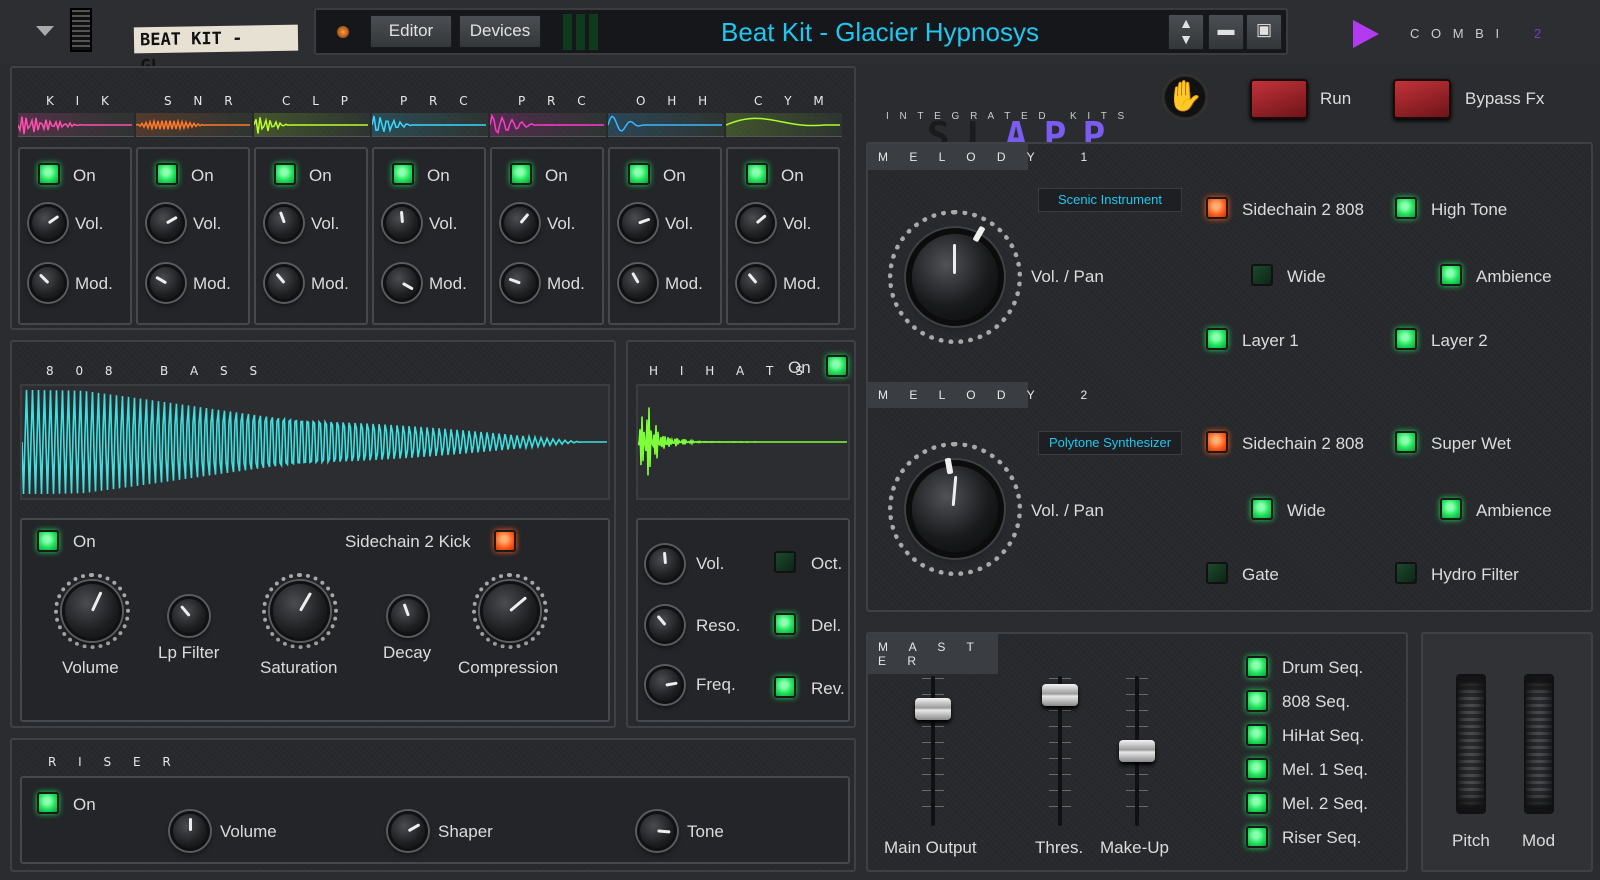 Image resolution: width=1600 pixels, height=880 pixels. Describe the element at coordinates (1366, 34) in the screenshot. I see `play-icon` at that location.